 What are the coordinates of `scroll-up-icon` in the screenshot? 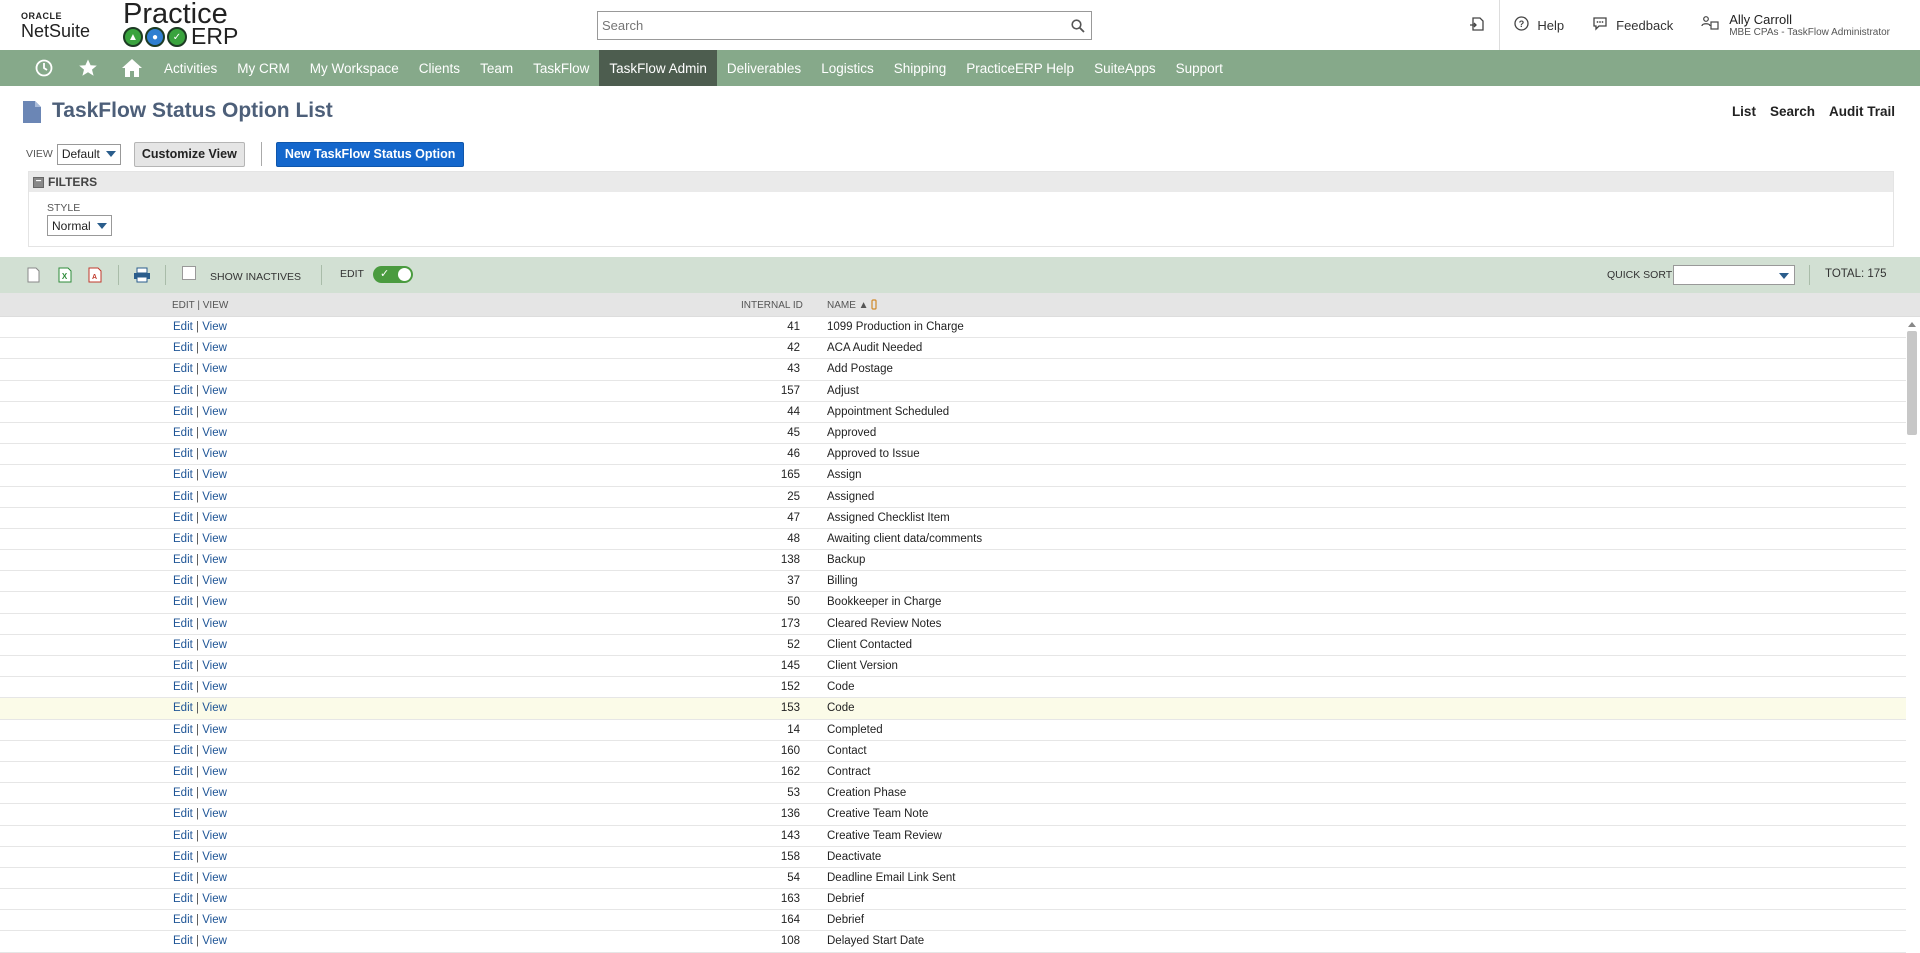 It's located at (1912, 324).